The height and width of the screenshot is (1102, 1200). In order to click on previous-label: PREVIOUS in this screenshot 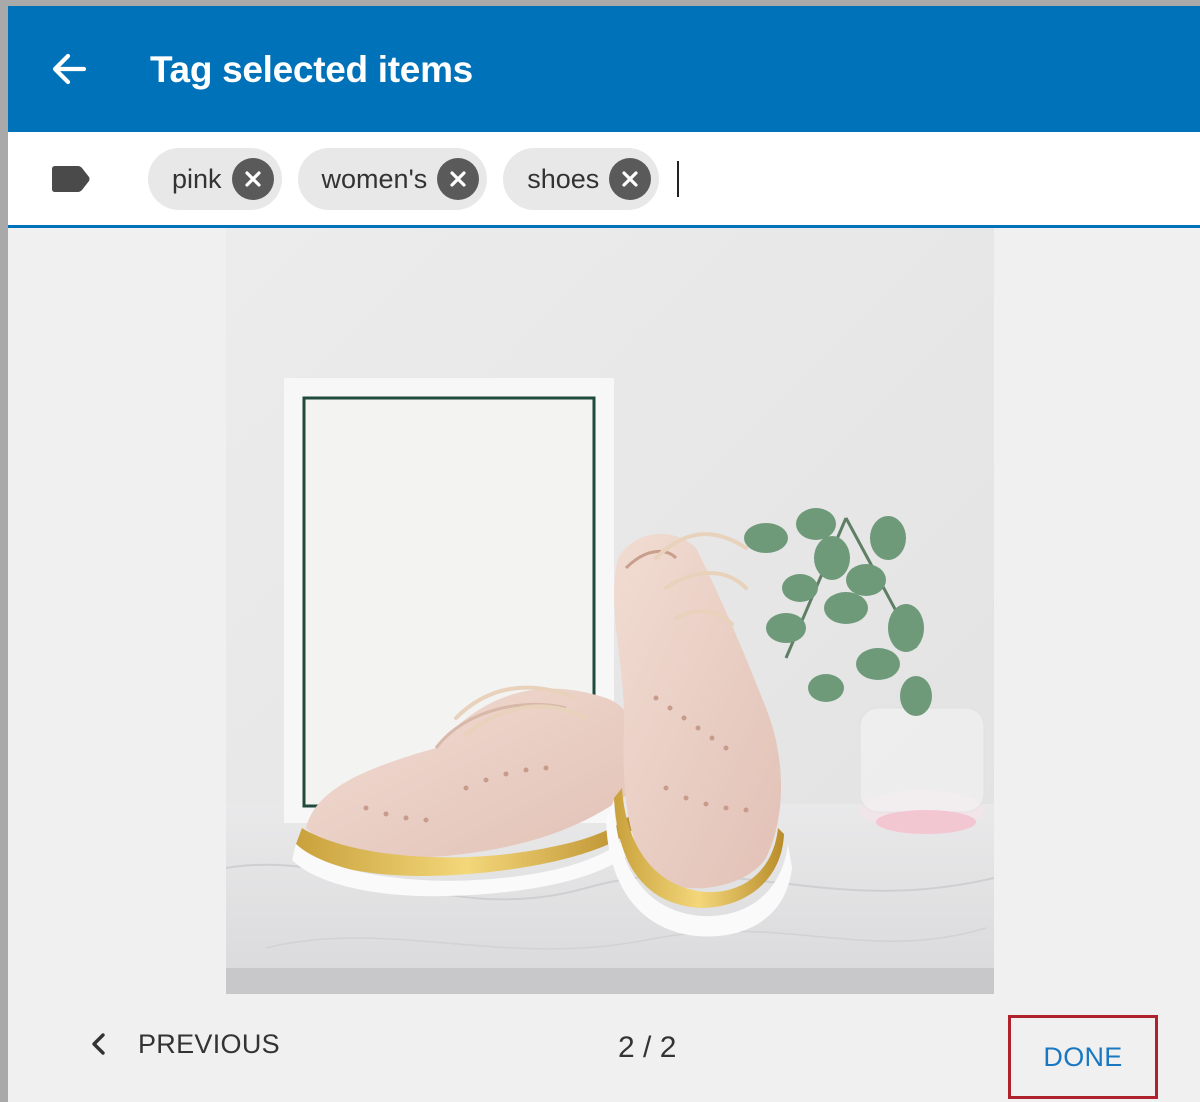, I will do `click(209, 1043)`.